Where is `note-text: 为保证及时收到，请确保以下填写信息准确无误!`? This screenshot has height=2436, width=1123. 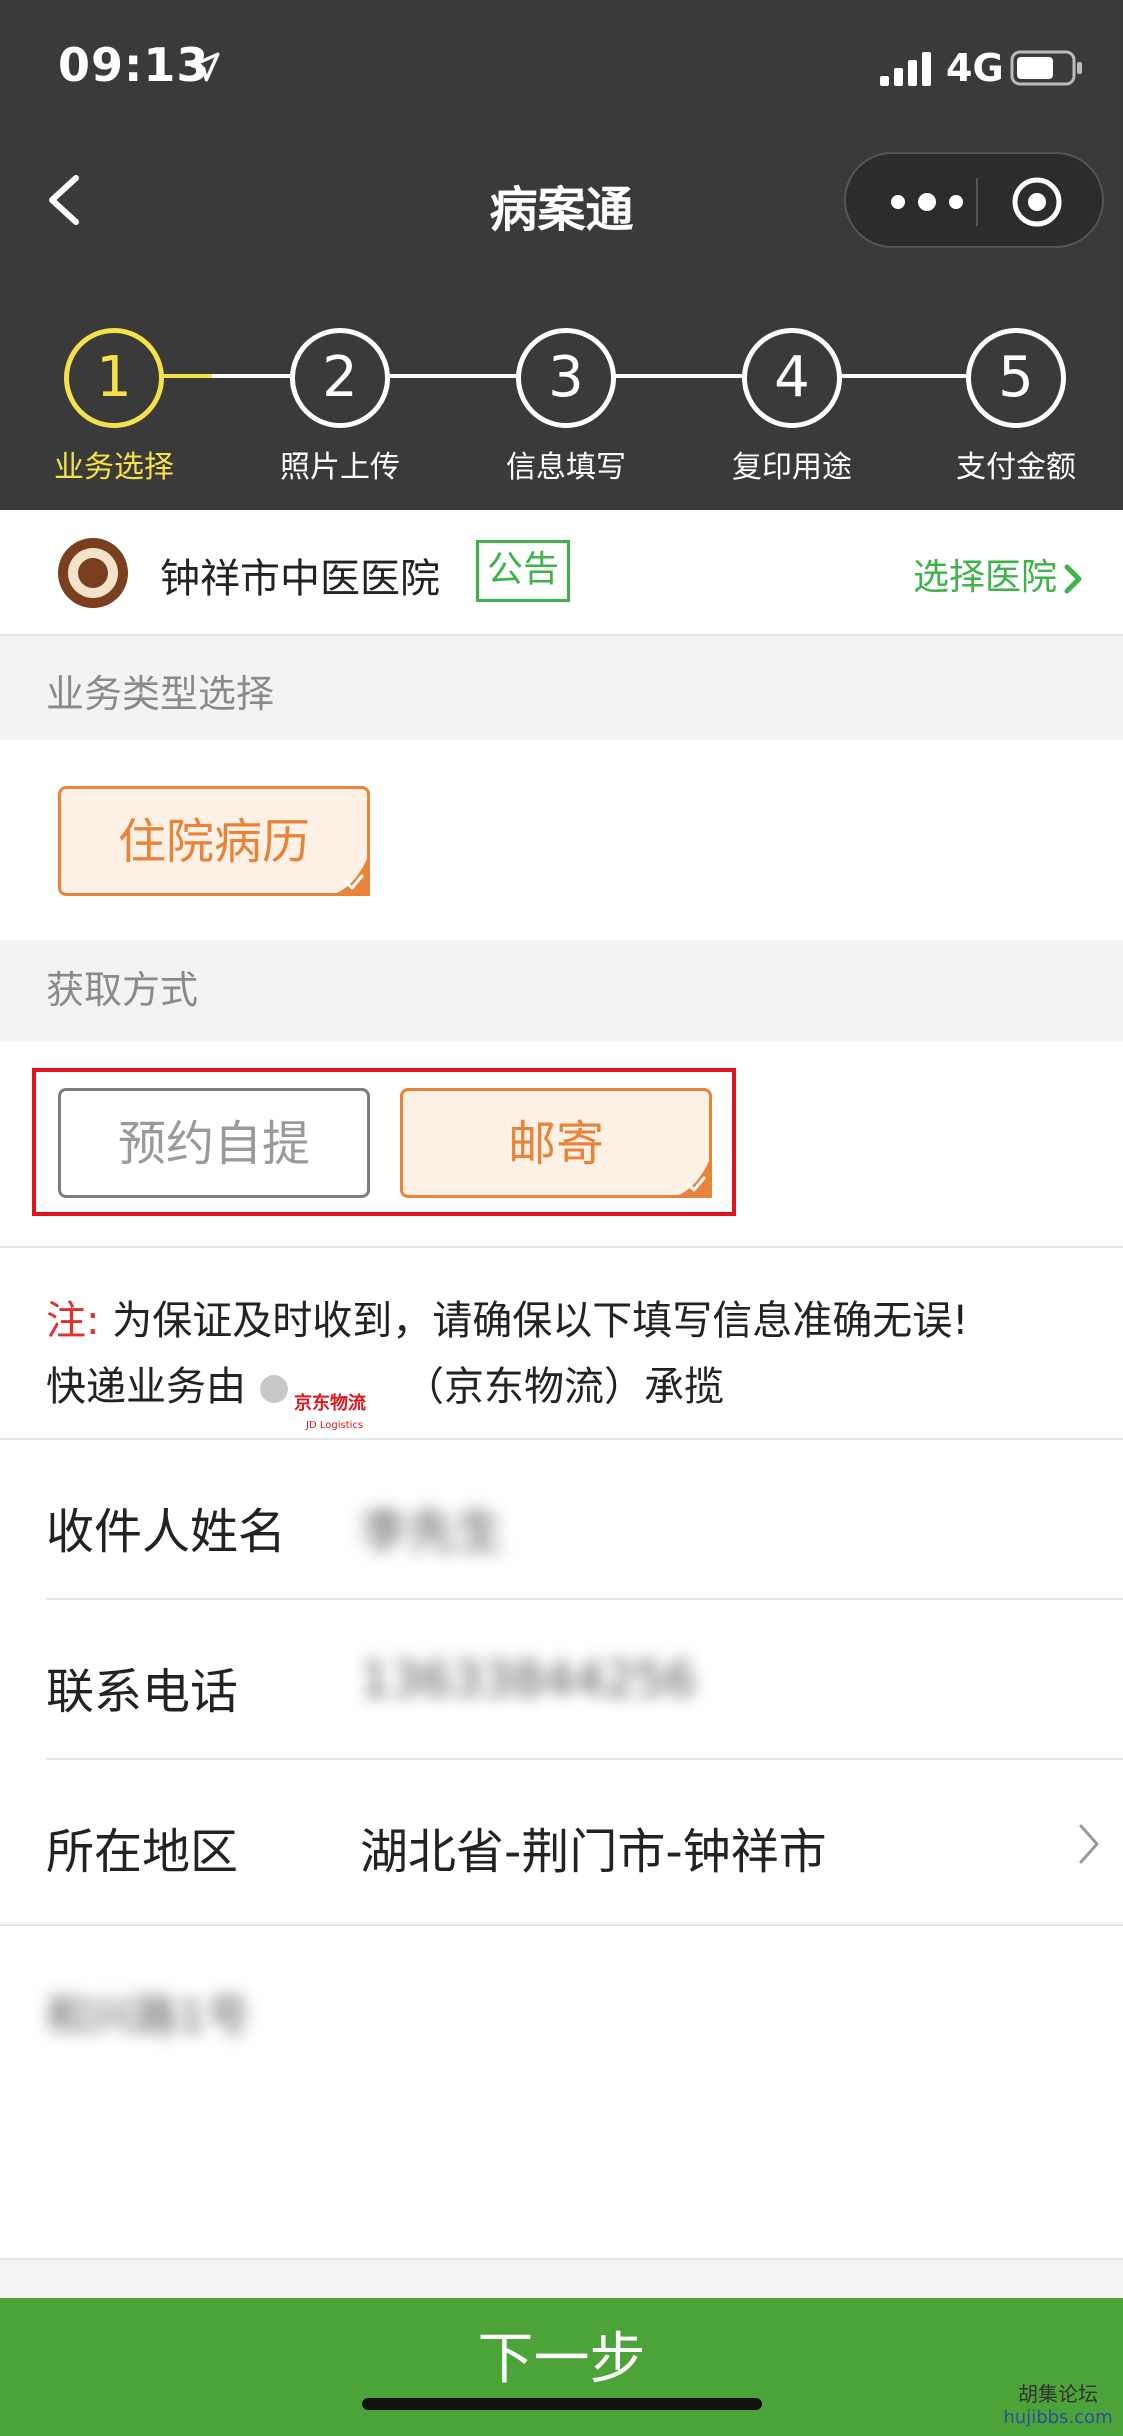
note-text: 为保证及时收到，请确保以下填写信息准确无误! is located at coordinates (540, 1321).